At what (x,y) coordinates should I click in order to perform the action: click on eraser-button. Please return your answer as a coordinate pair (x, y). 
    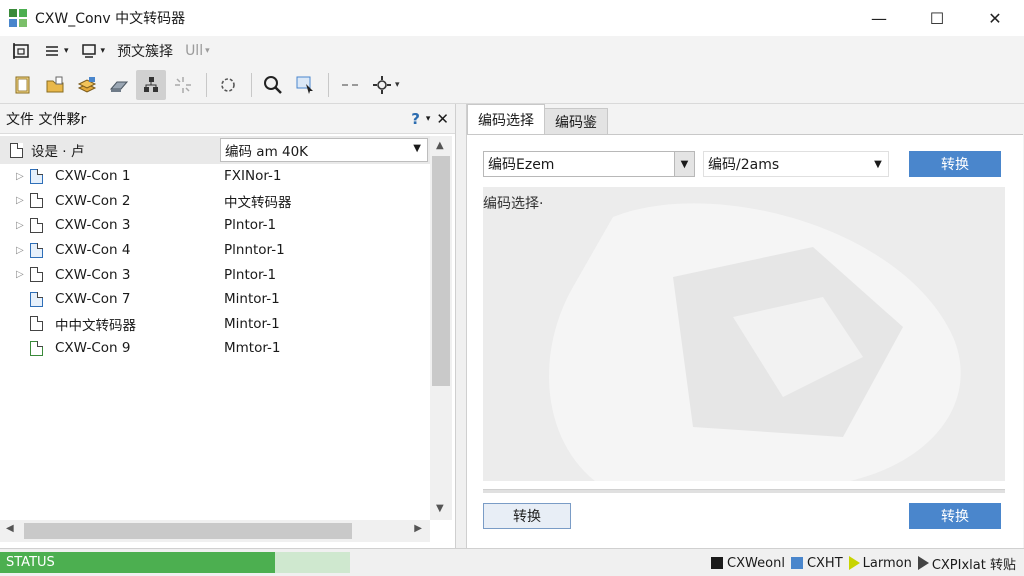
    Looking at the image, I should click on (119, 85).